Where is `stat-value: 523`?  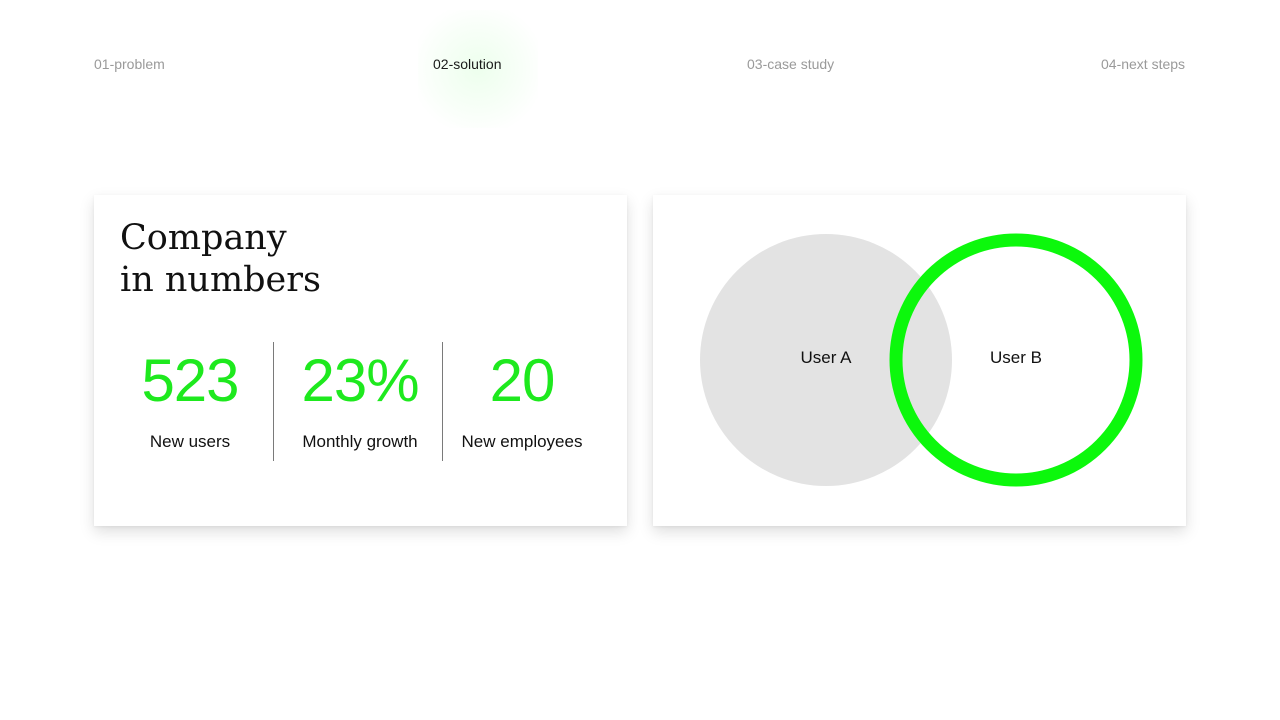 stat-value: 523 is located at coordinates (190, 380).